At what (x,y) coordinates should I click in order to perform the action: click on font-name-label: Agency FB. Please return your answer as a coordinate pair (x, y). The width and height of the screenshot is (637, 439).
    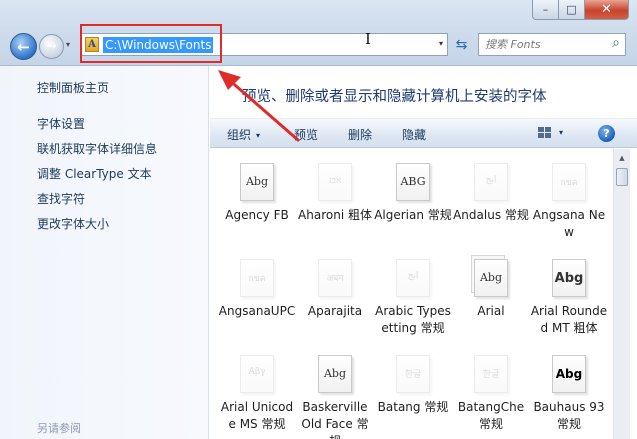
    Looking at the image, I should click on (257, 215).